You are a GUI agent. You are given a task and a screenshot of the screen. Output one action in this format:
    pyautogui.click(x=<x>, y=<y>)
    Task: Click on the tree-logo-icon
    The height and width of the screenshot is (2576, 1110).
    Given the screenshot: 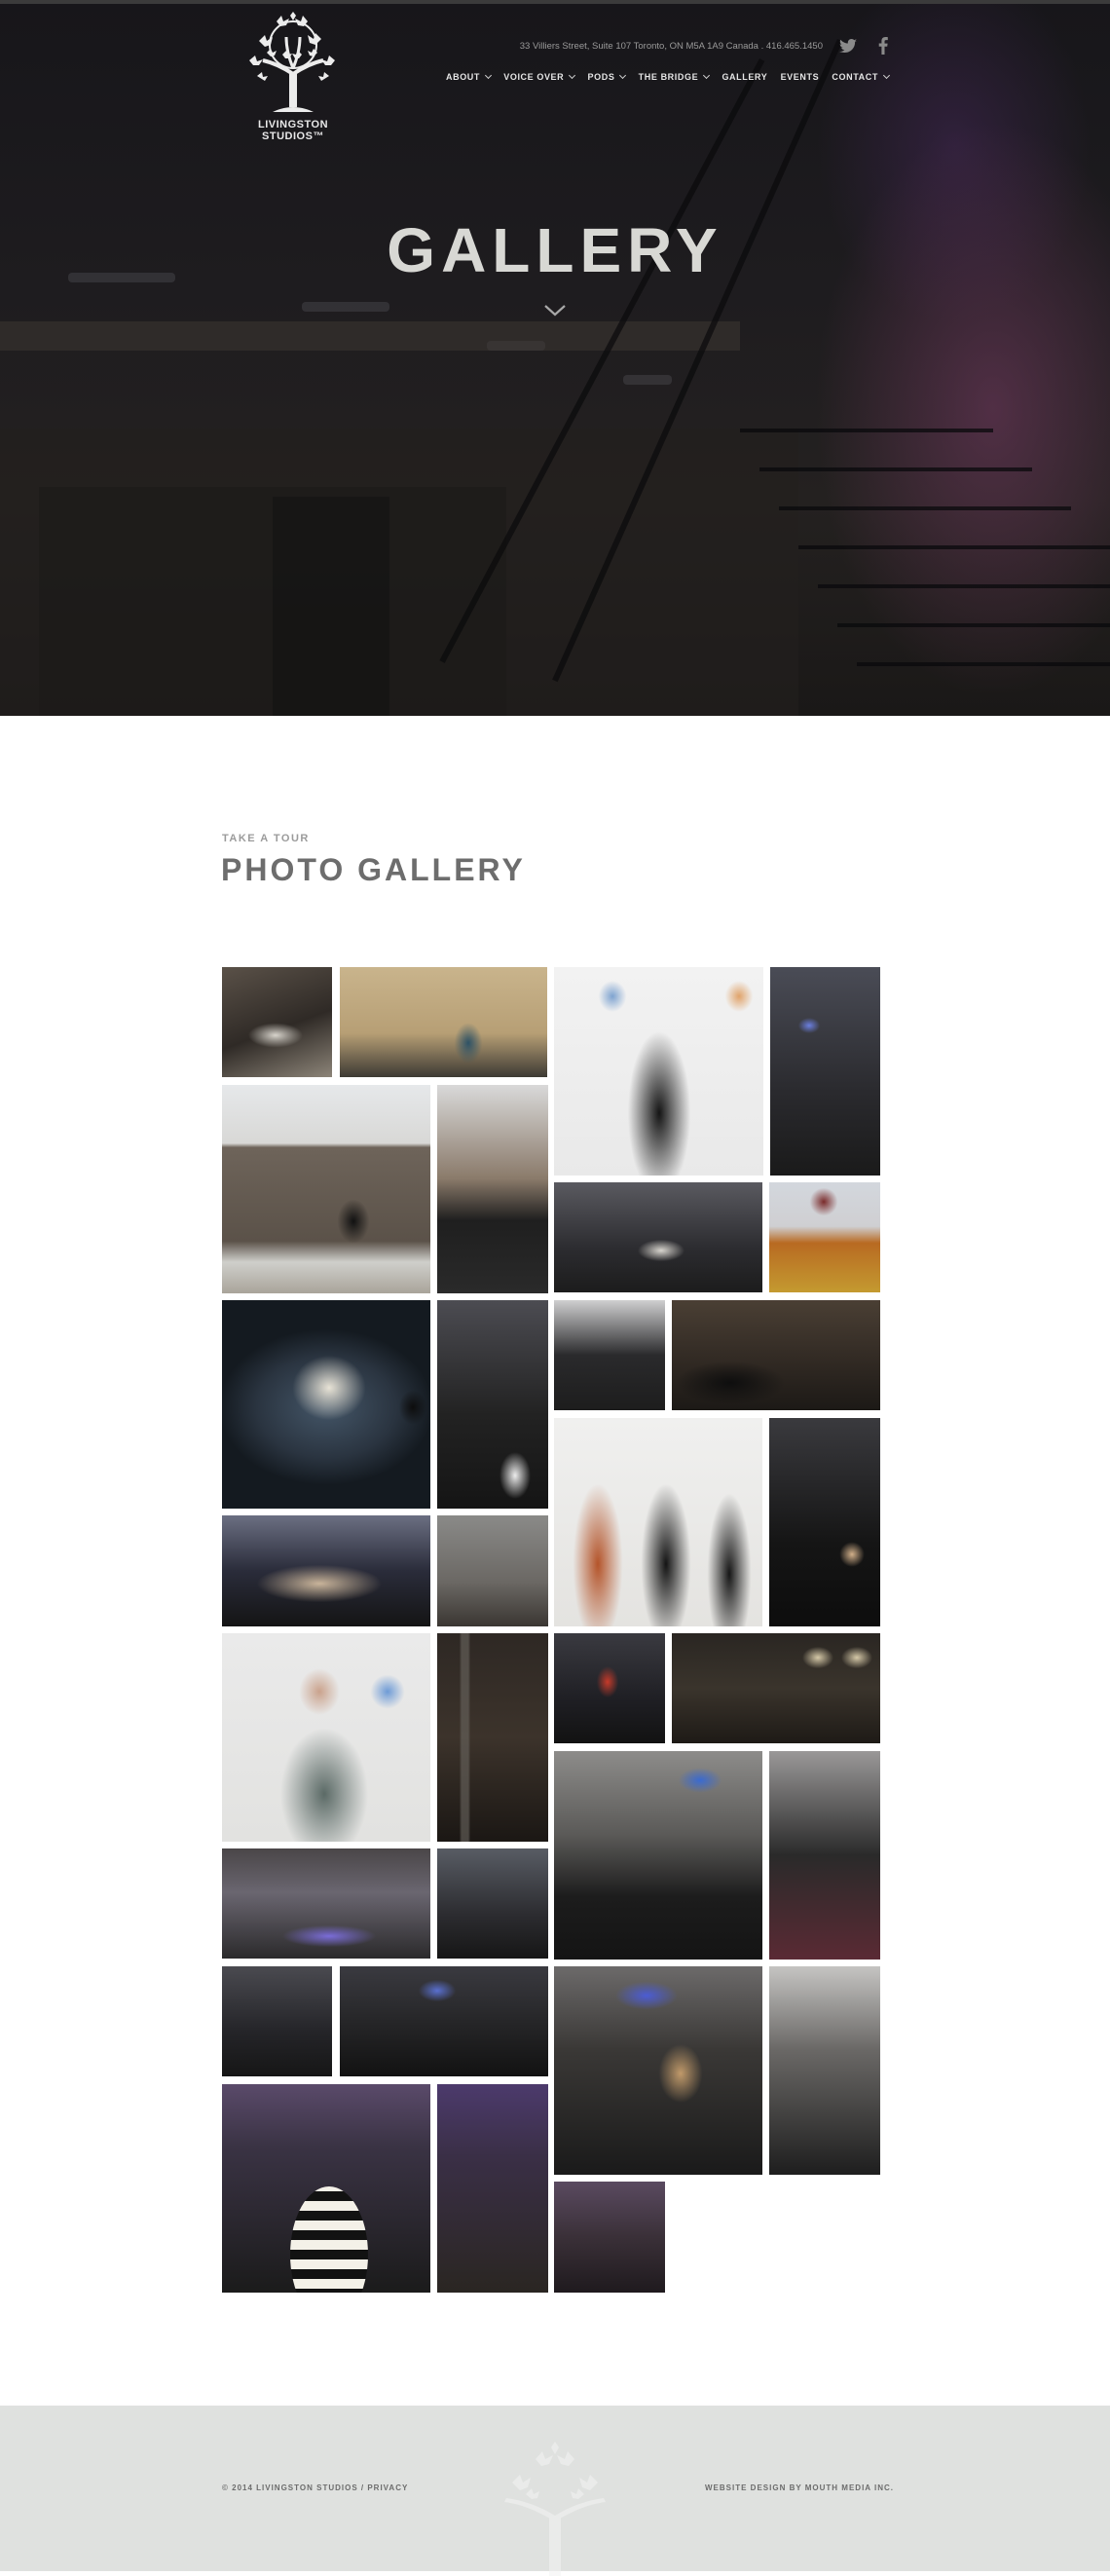 What is the action you would take?
    pyautogui.click(x=292, y=62)
    